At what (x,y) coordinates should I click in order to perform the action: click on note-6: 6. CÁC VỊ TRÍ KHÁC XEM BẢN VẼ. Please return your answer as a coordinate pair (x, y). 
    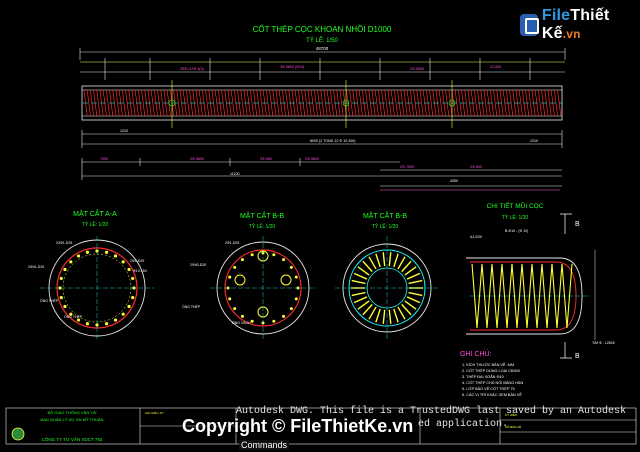
    Looking at the image, I should click on (492, 394).